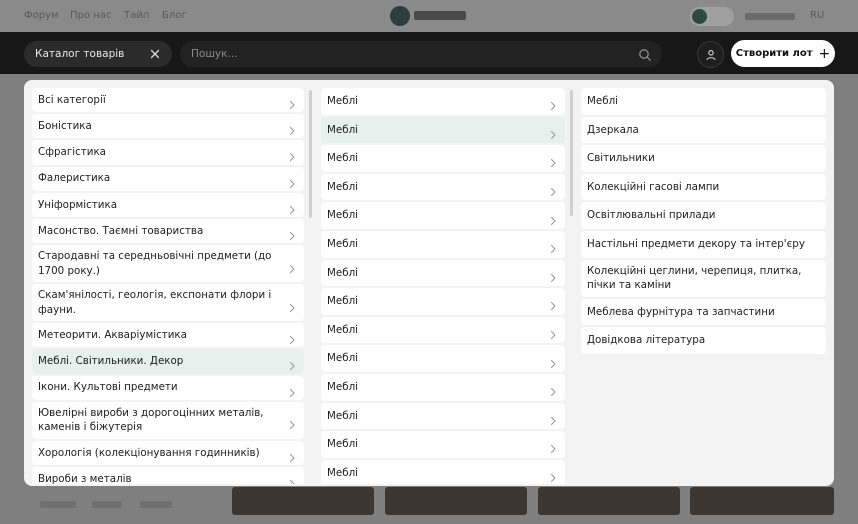 The image size is (858, 524). What do you see at coordinates (703, 158) in the screenshot?
I see `leaf-category-item: Світильники` at bounding box center [703, 158].